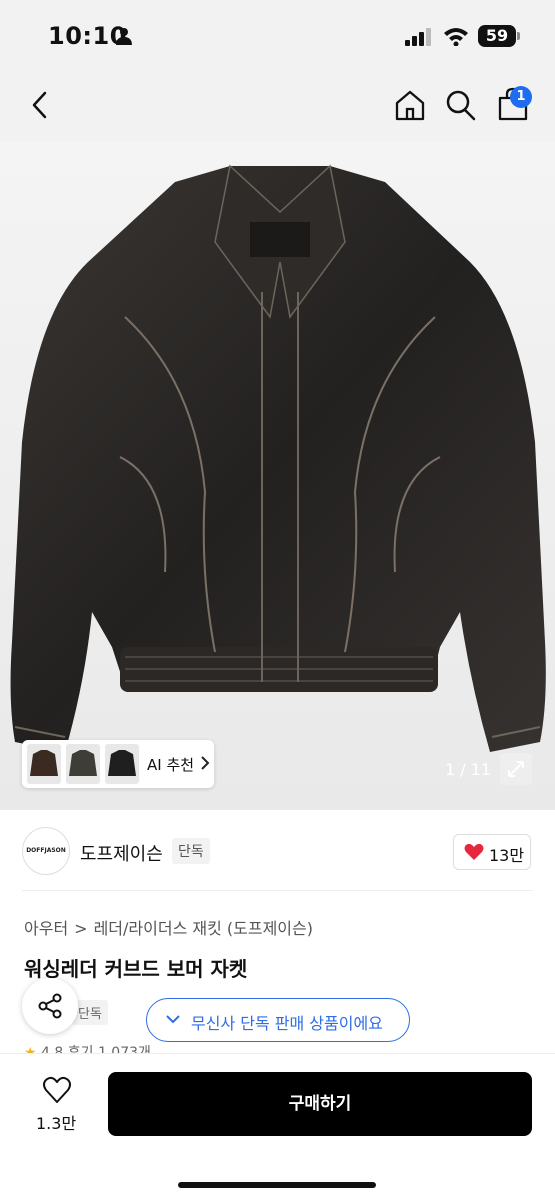 The image size is (555, 1201). I want to click on product-title: 워싱레더 커브드 보머 자켓, so click(136, 969).